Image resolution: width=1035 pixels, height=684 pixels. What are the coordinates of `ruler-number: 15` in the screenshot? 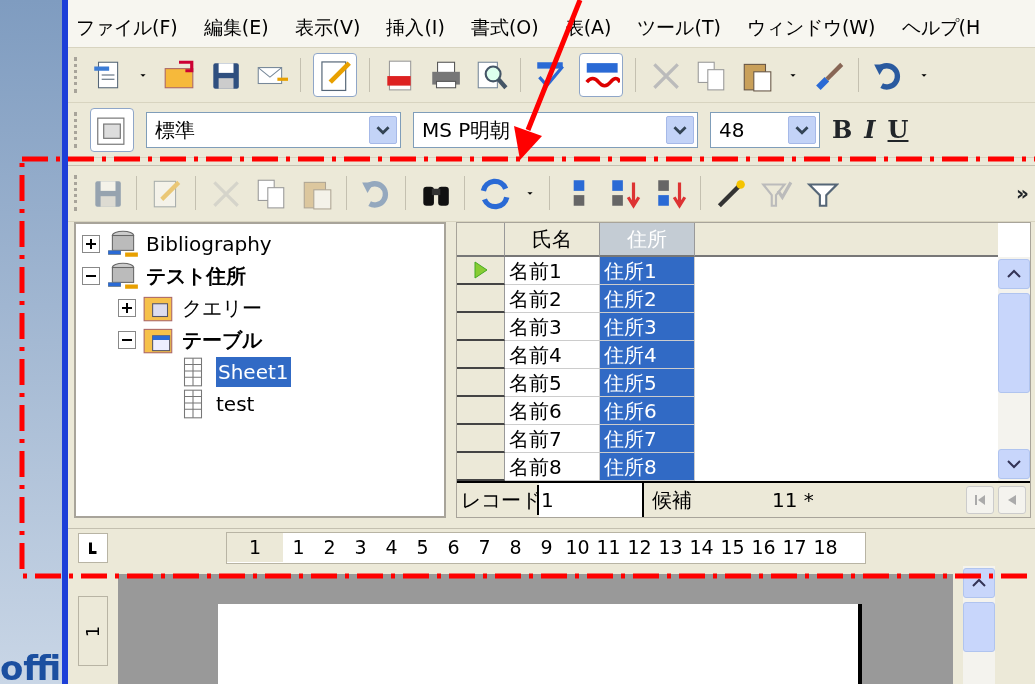 It's located at (732, 548).